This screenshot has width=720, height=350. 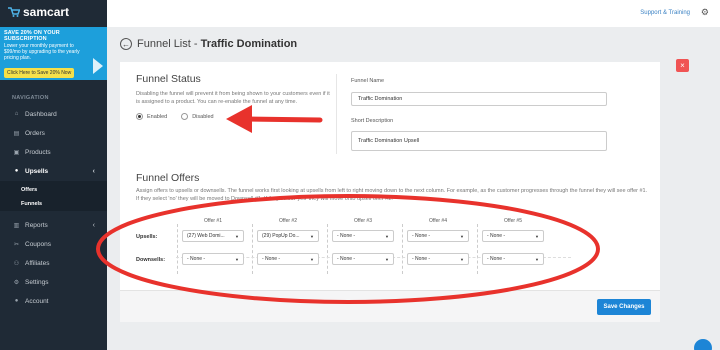 I want to click on support-link: Support & Training, so click(x=665, y=13).